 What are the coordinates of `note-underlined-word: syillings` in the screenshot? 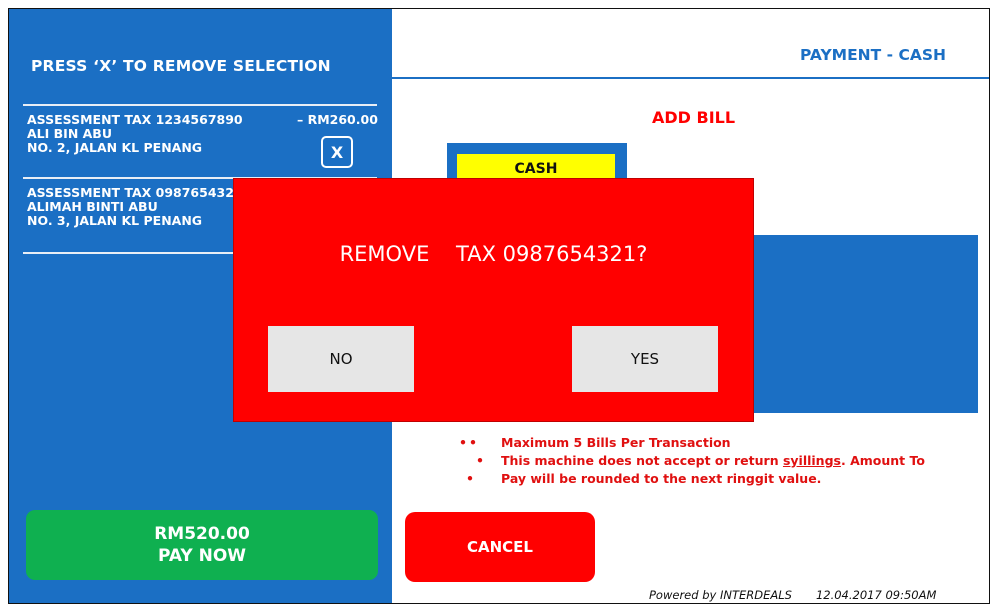 It's located at (811, 460).